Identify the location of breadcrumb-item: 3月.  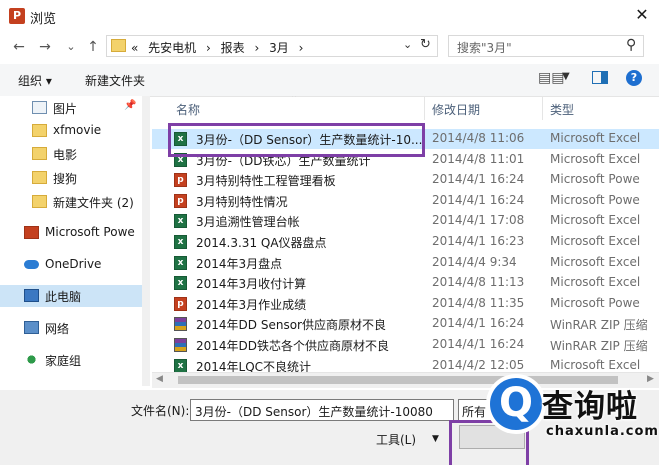
(279, 48).